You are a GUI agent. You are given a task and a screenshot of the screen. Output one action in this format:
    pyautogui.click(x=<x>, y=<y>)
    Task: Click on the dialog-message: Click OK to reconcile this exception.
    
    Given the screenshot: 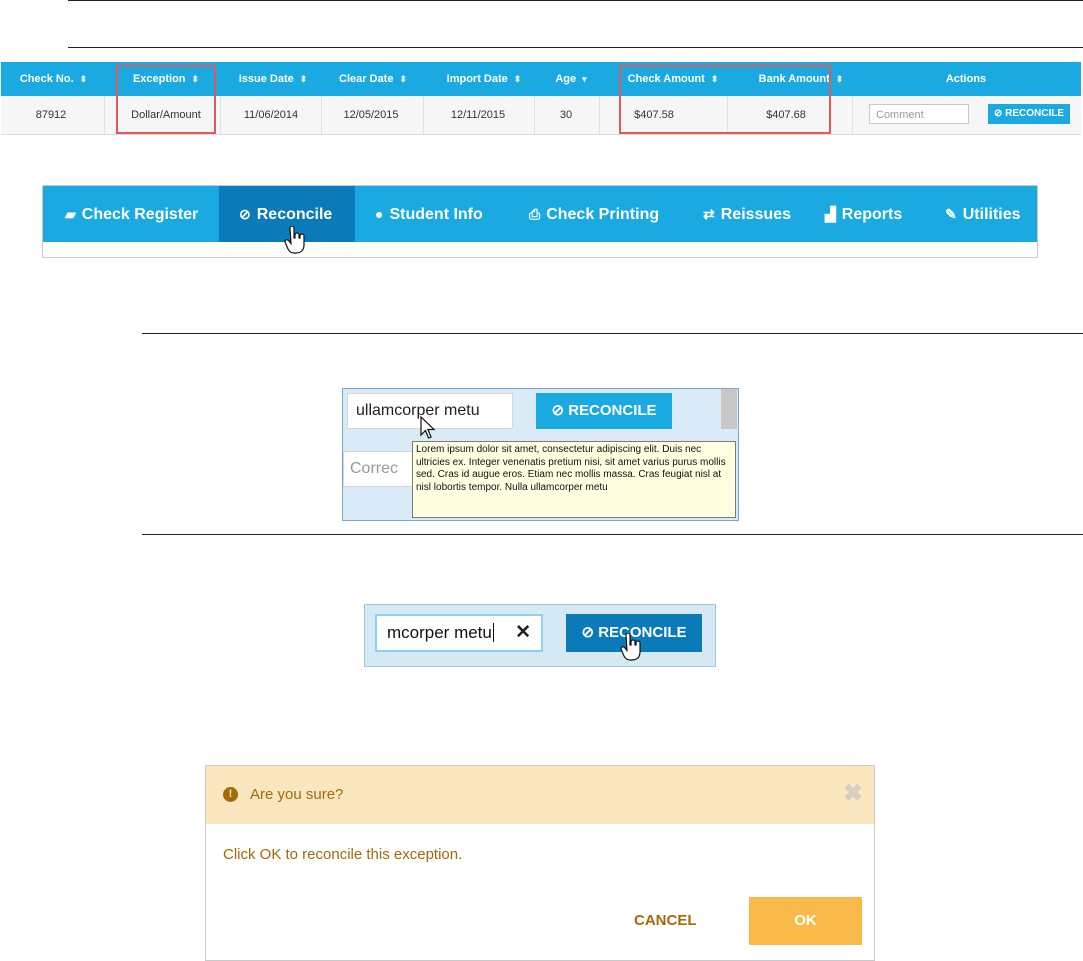 What is the action you would take?
    pyautogui.click(x=343, y=854)
    